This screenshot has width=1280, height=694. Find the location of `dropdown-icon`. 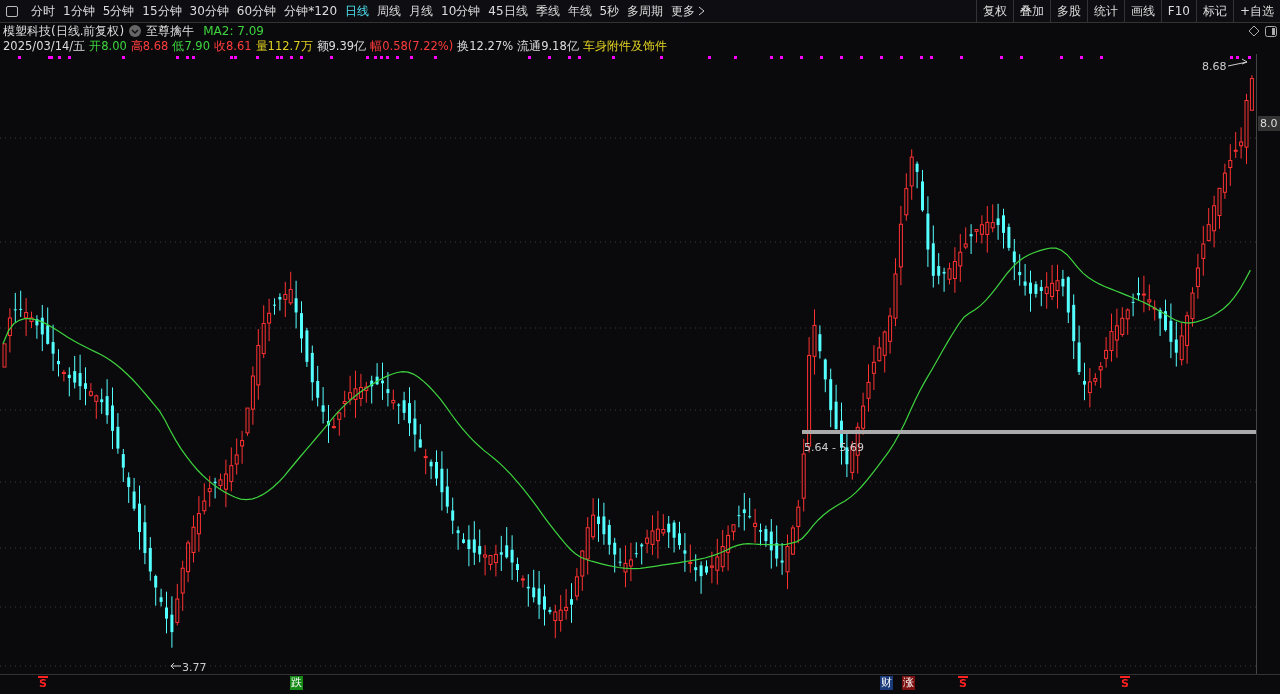

dropdown-icon is located at coordinates (135, 31).